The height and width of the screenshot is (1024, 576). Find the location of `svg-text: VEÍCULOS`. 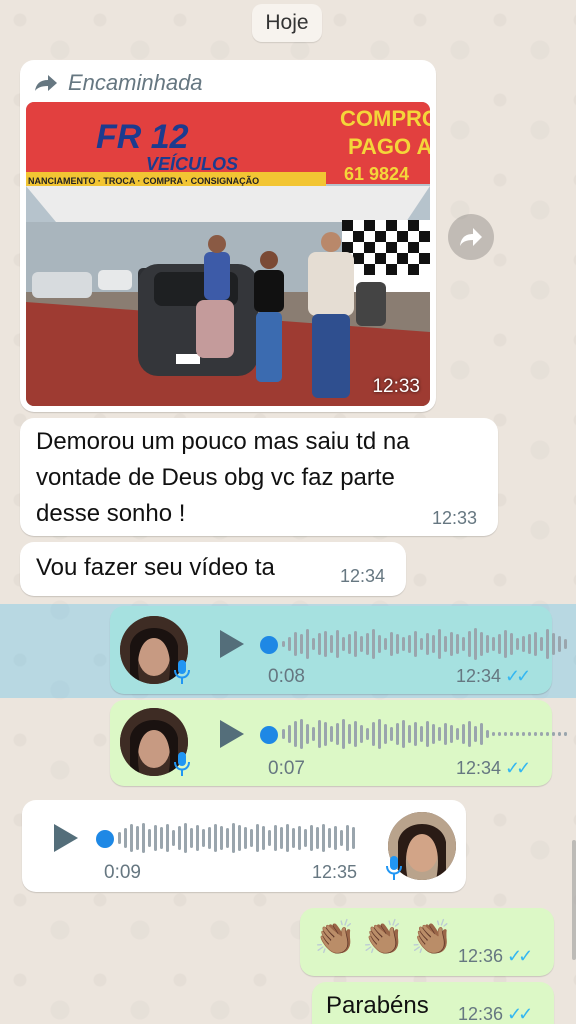

svg-text: VEÍCULOS is located at coordinates (192, 163).